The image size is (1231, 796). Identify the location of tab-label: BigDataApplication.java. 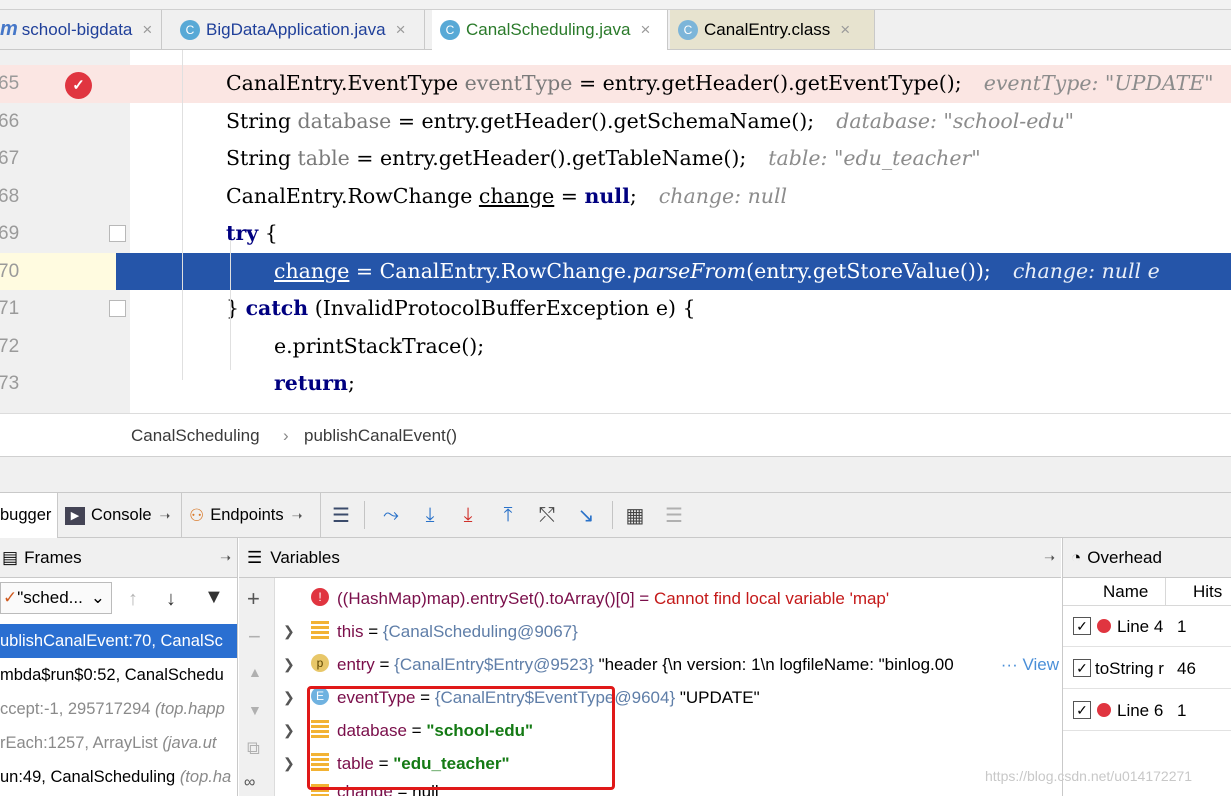
(296, 29).